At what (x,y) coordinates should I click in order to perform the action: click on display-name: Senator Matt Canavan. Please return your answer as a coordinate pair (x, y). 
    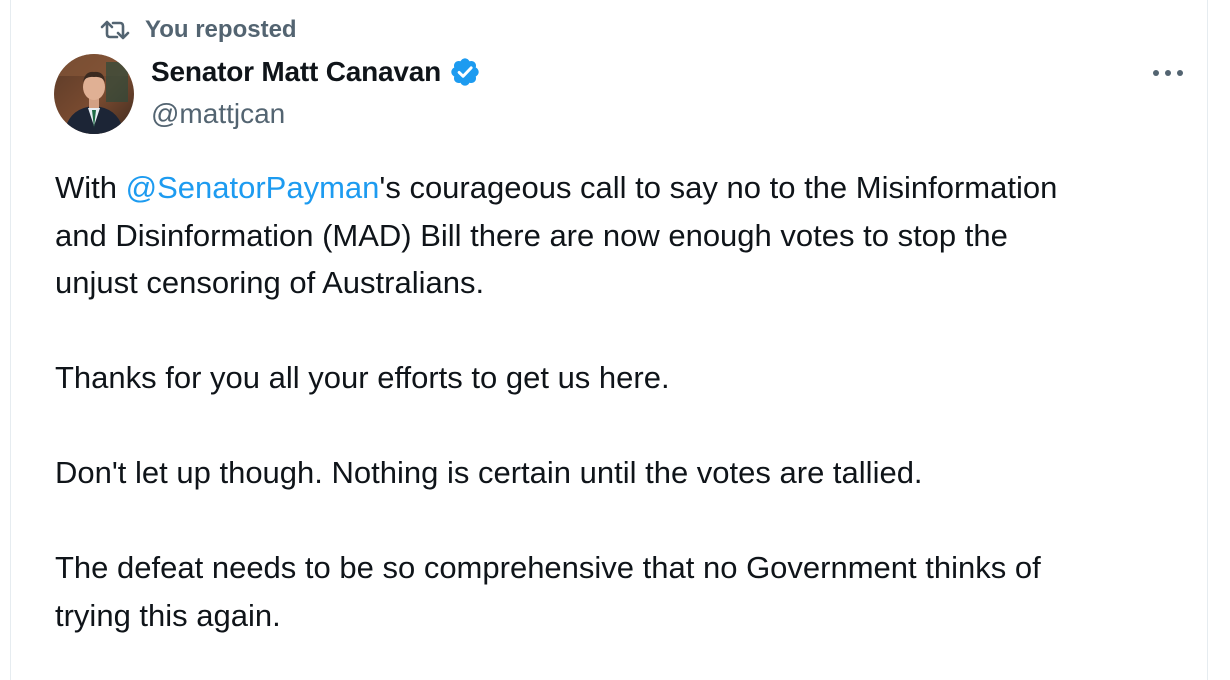
    Looking at the image, I should click on (296, 72).